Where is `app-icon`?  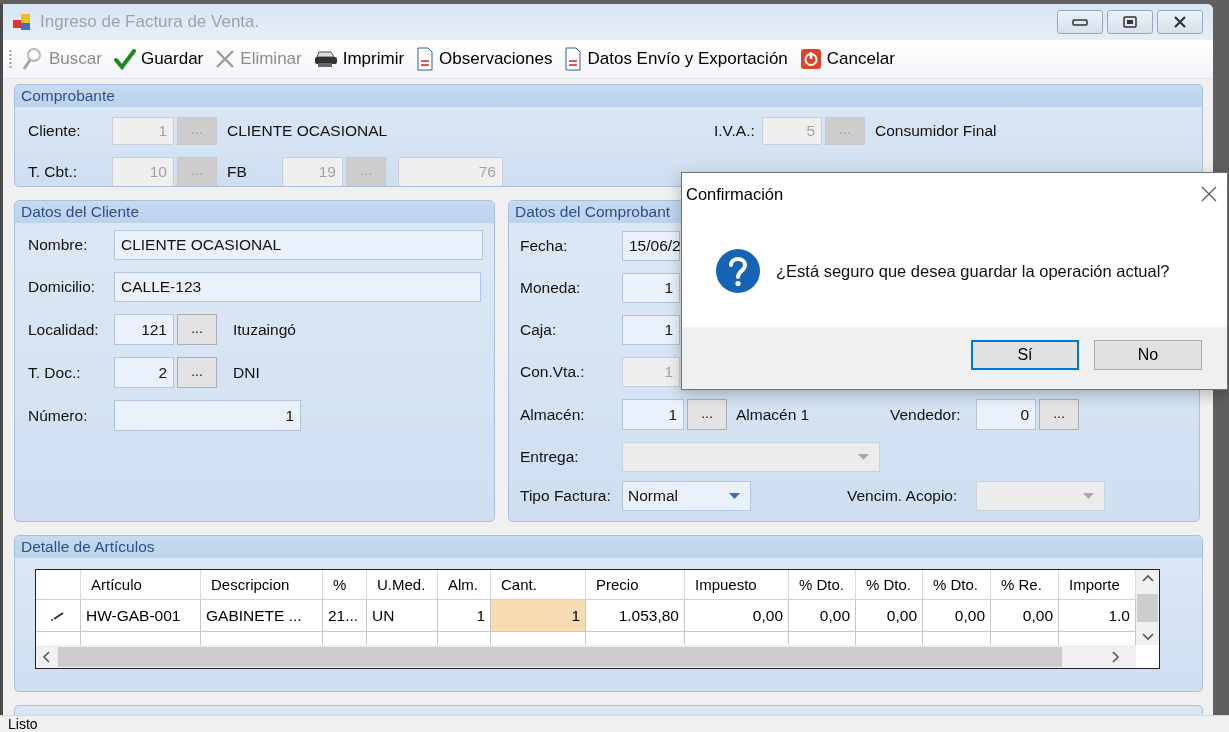 app-icon is located at coordinates (22, 22).